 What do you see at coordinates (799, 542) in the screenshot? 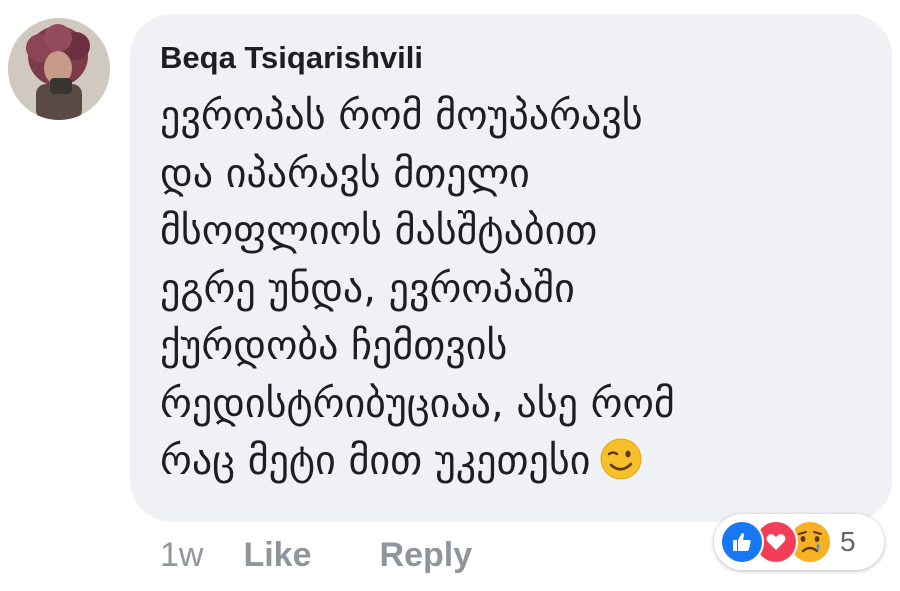
I see `reactions-summary: 5` at bounding box center [799, 542].